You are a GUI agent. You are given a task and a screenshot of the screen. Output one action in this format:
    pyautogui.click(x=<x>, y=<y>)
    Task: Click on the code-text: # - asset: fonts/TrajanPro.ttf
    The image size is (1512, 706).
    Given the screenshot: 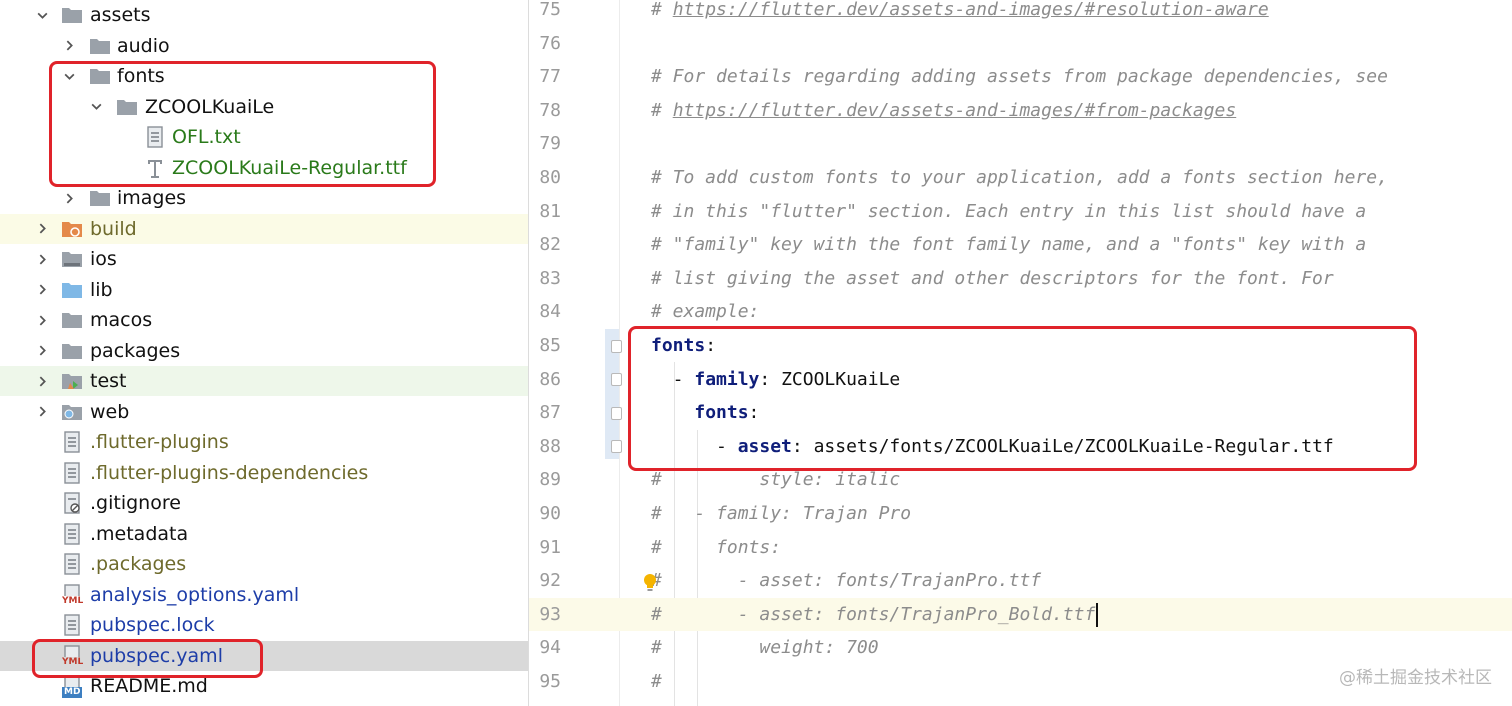 What is the action you would take?
    pyautogui.click(x=846, y=581)
    